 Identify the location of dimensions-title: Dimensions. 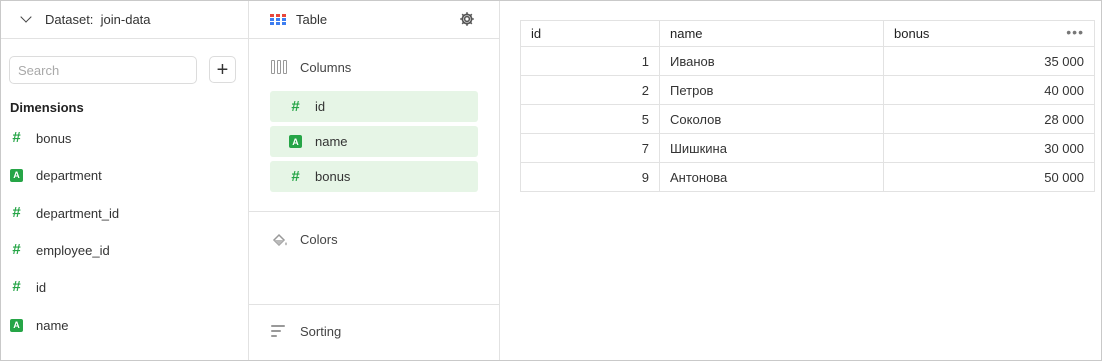
(47, 107).